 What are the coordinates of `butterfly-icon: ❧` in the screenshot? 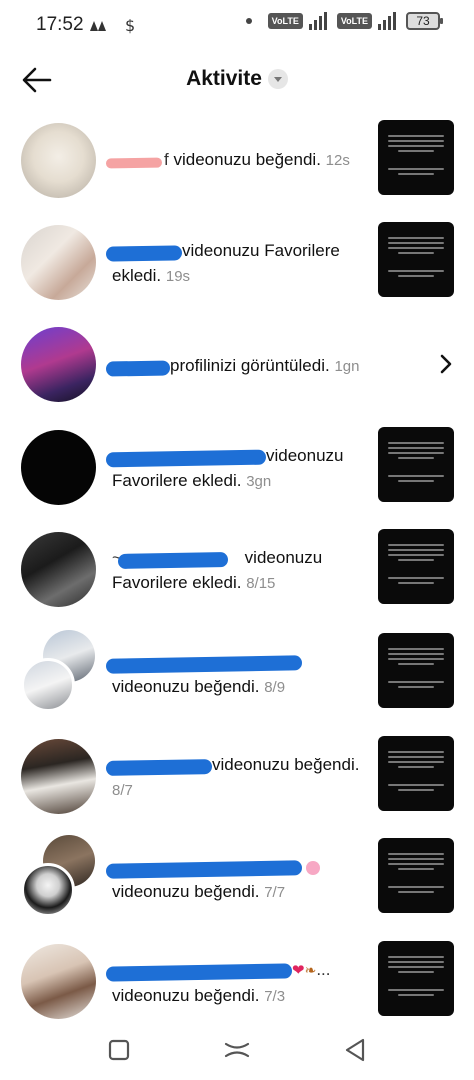 It's located at (310, 970).